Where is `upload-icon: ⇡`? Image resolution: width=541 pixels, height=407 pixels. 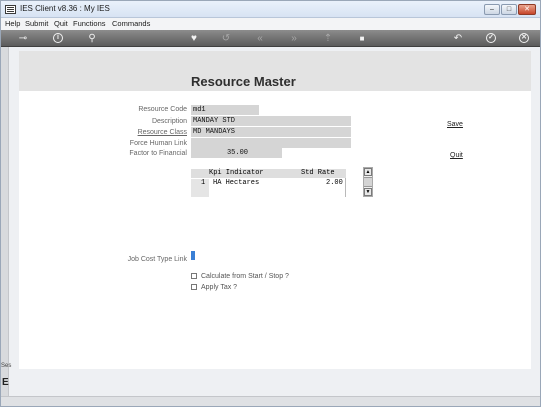 upload-icon: ⇡ is located at coordinates (328, 38).